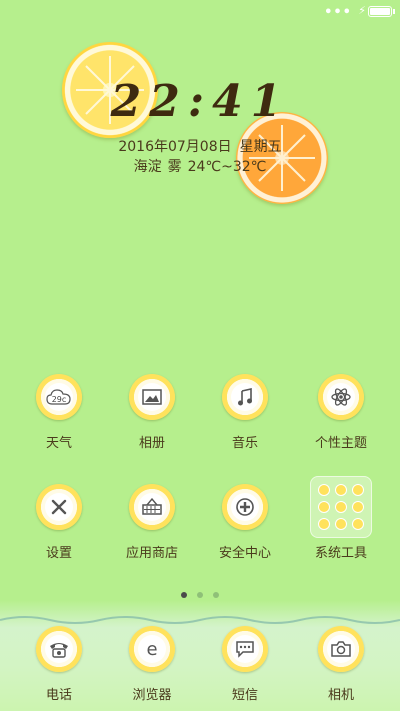  I want to click on app-gallery: 相册, so click(152, 412).